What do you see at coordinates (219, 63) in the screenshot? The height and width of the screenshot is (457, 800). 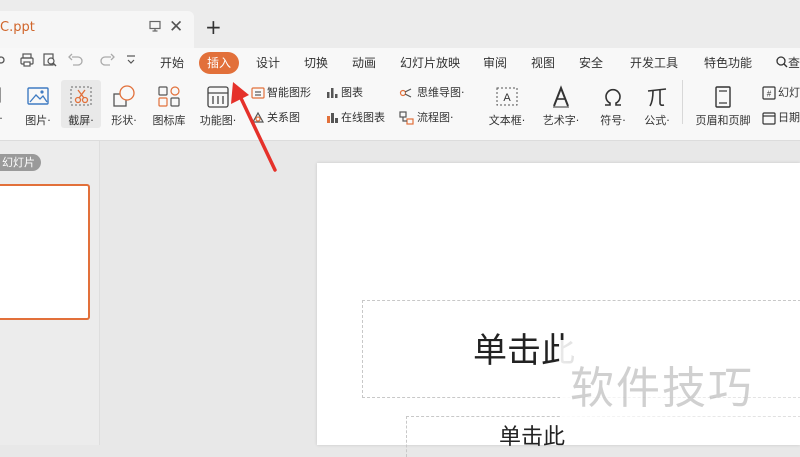 I see `tab-insert: 插入` at bounding box center [219, 63].